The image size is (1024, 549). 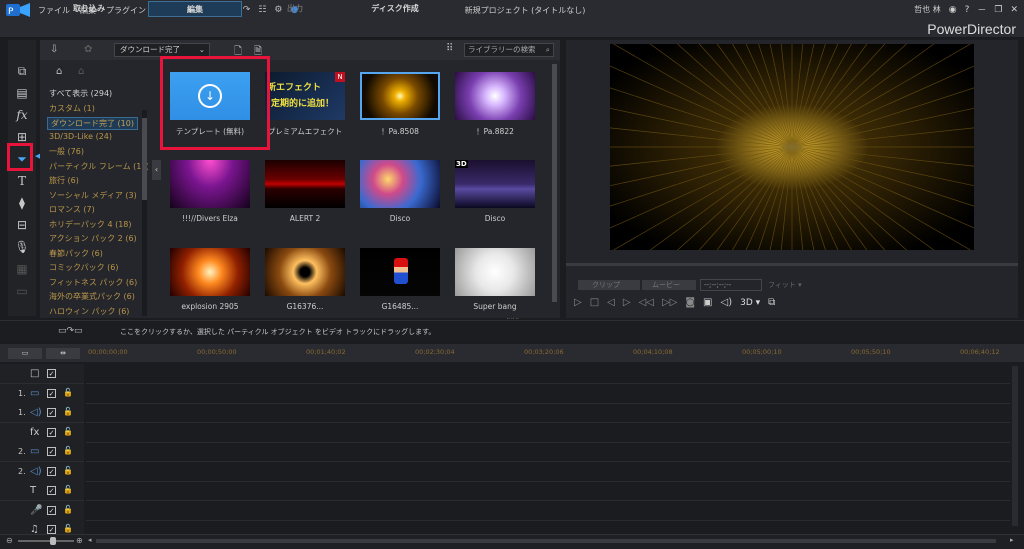 I want to click on category-item: 春節パック (6), so click(x=76, y=253).